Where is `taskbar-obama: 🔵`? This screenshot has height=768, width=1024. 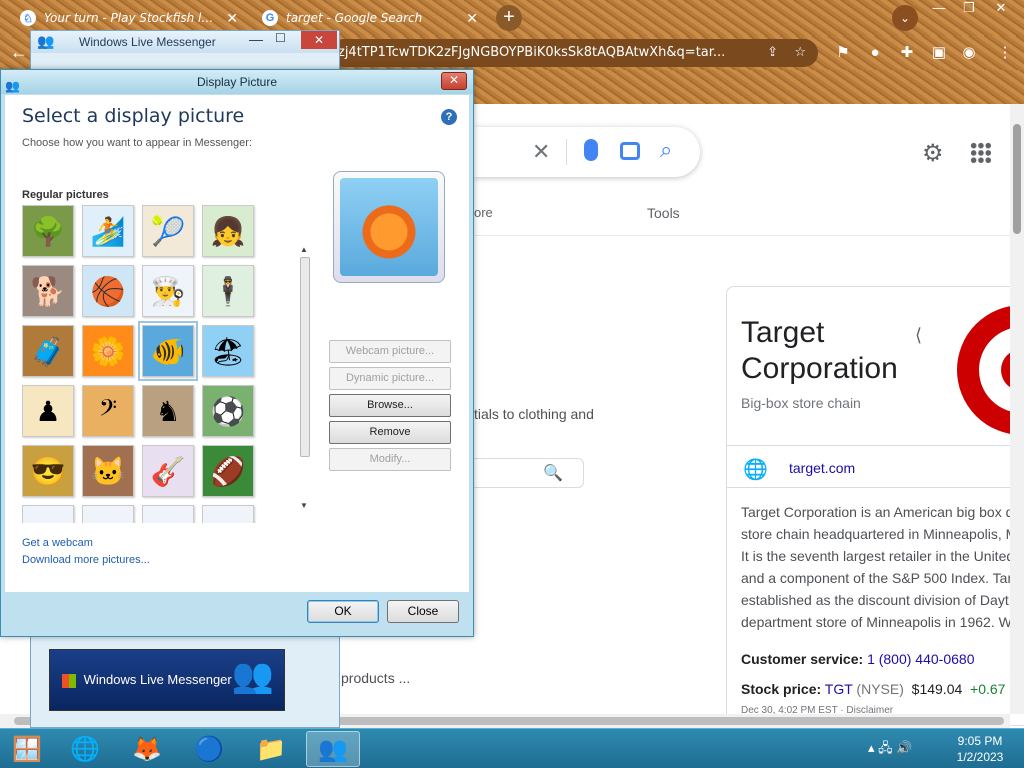
taskbar-obama: 🔵 is located at coordinates (209, 749).